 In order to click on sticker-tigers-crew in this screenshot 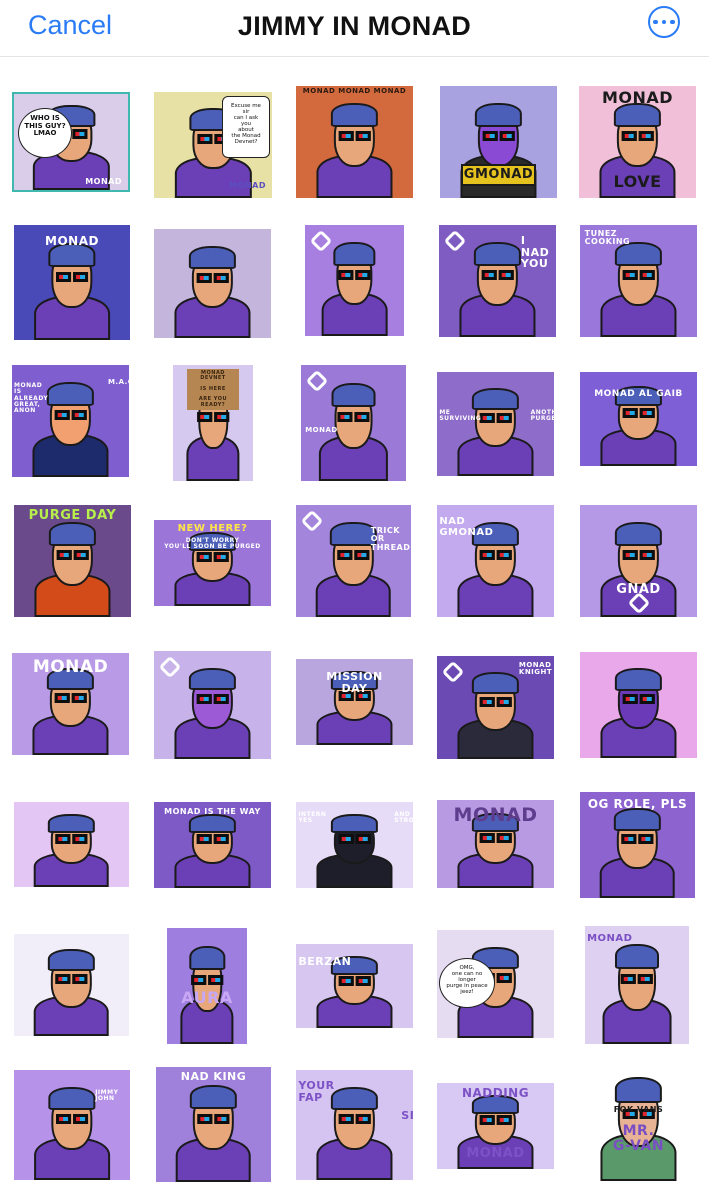, I will do `click(71, 844)`.